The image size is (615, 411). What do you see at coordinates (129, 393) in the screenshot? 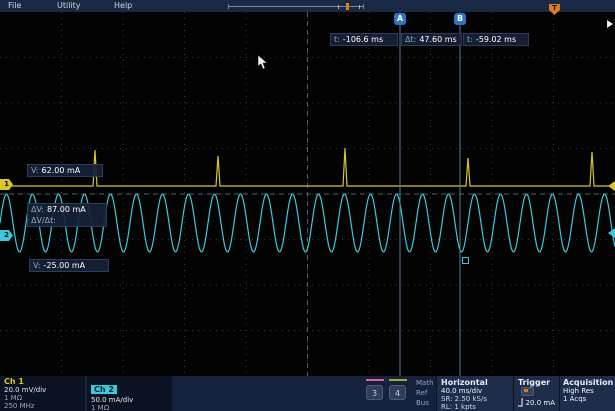
I see `channel-2-badge: Ch 2 50.0 mA/div 1 MΩ 250 MHz` at bounding box center [129, 393].